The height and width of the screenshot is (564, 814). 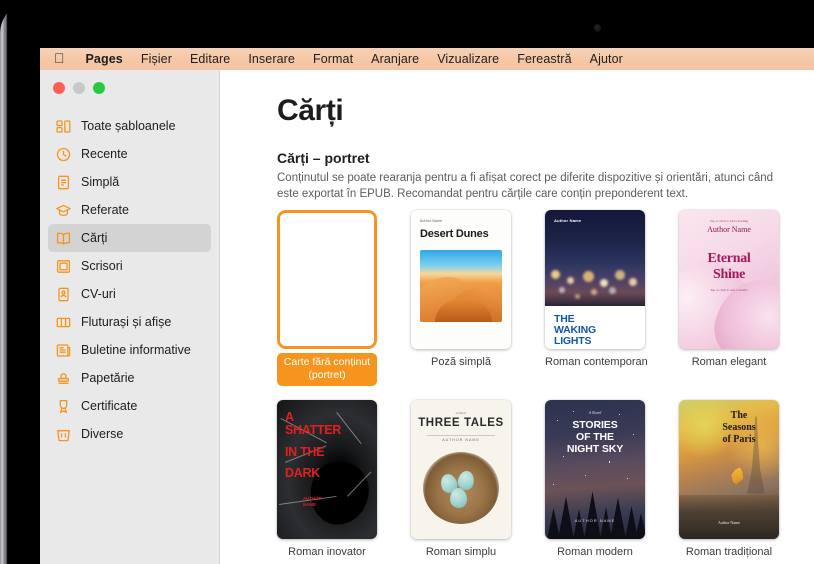 What do you see at coordinates (210, 59) in the screenshot?
I see `menu-item-editare: Editare` at bounding box center [210, 59].